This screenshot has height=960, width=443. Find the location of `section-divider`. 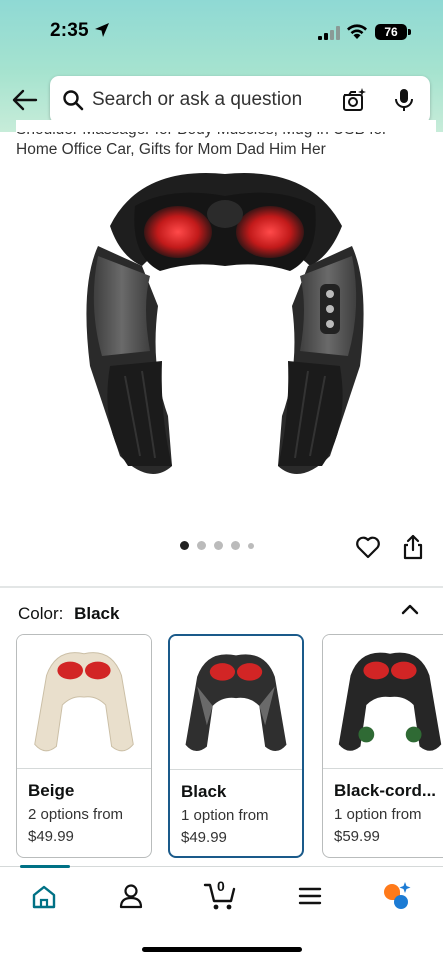

section-divider is located at coordinates (221, 587).